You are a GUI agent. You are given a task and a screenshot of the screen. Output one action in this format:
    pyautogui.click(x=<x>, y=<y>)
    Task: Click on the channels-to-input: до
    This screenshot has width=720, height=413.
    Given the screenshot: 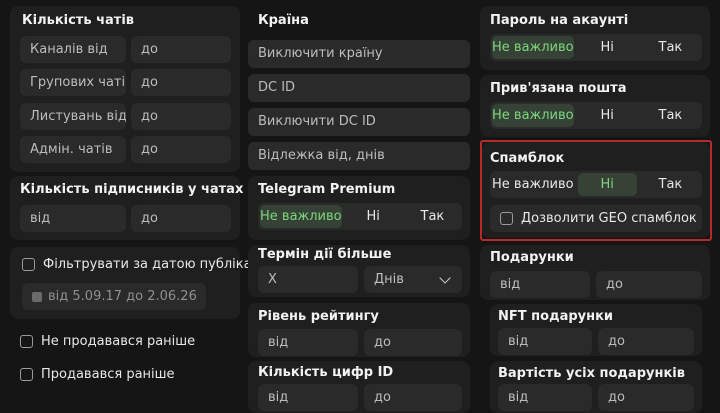 What is the action you would take?
    pyautogui.click(x=181, y=49)
    